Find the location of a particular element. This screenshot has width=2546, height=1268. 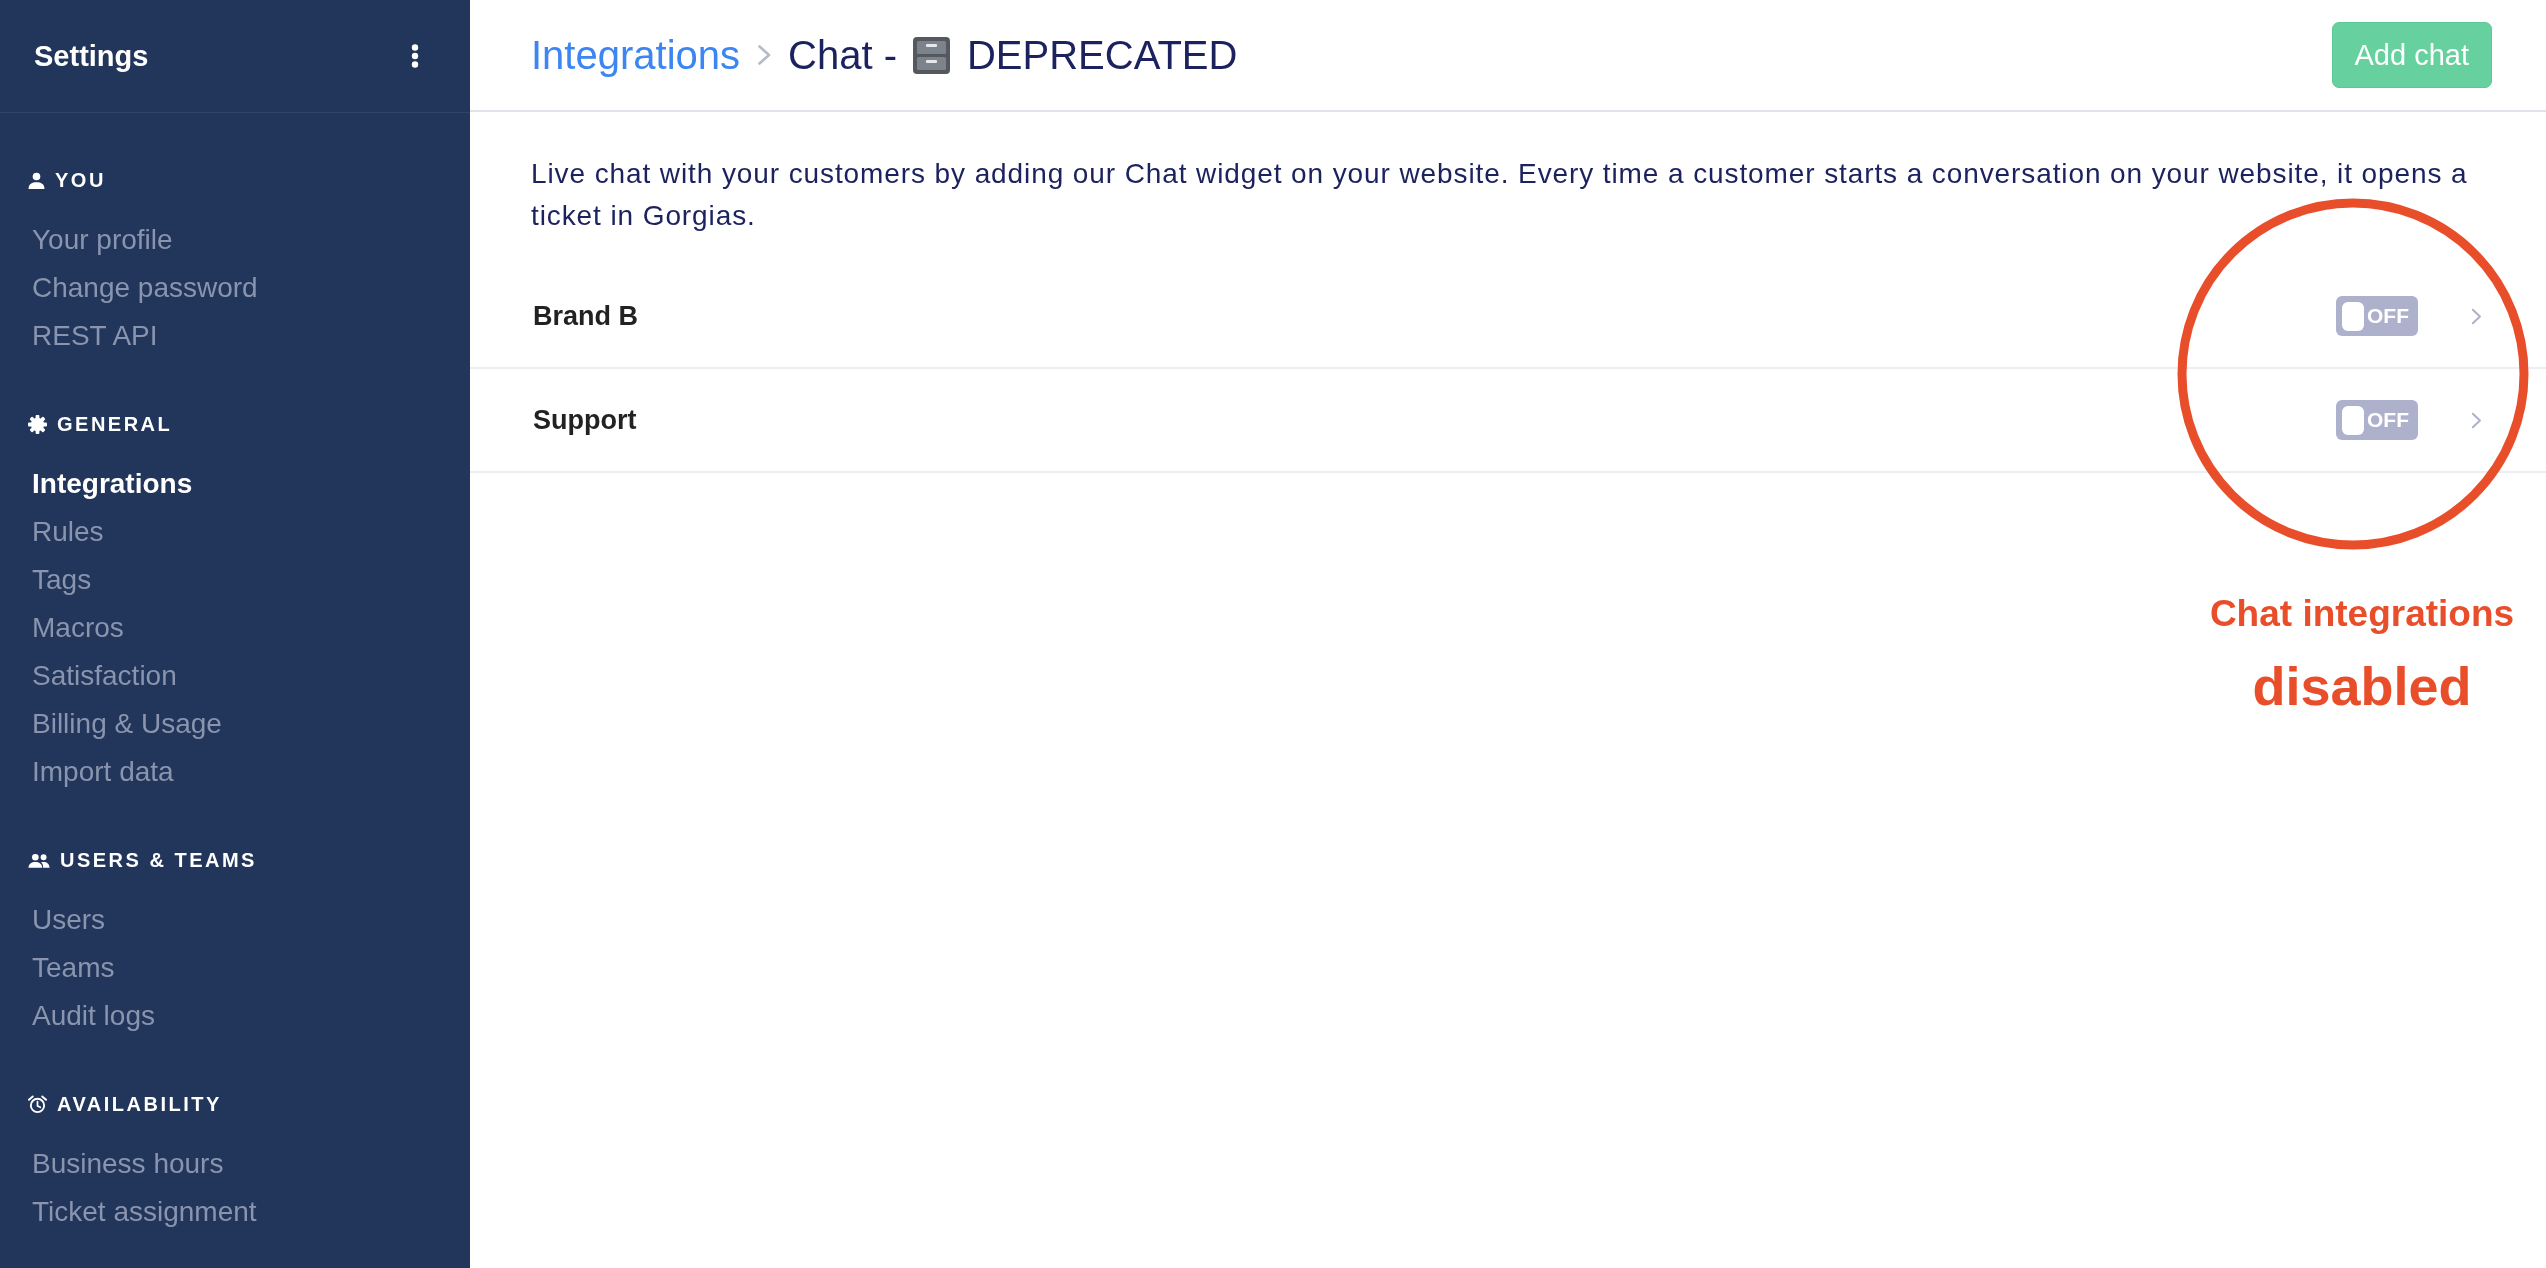

more-menu-icon is located at coordinates (415, 56).